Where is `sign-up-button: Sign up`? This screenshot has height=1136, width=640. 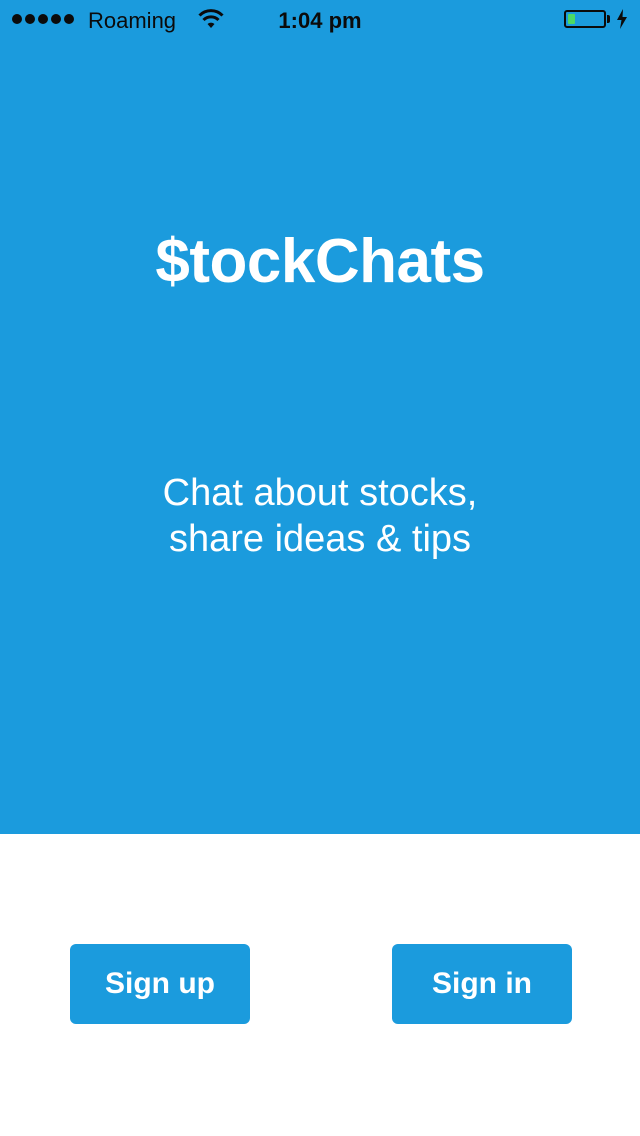
sign-up-button: Sign up is located at coordinates (160, 984).